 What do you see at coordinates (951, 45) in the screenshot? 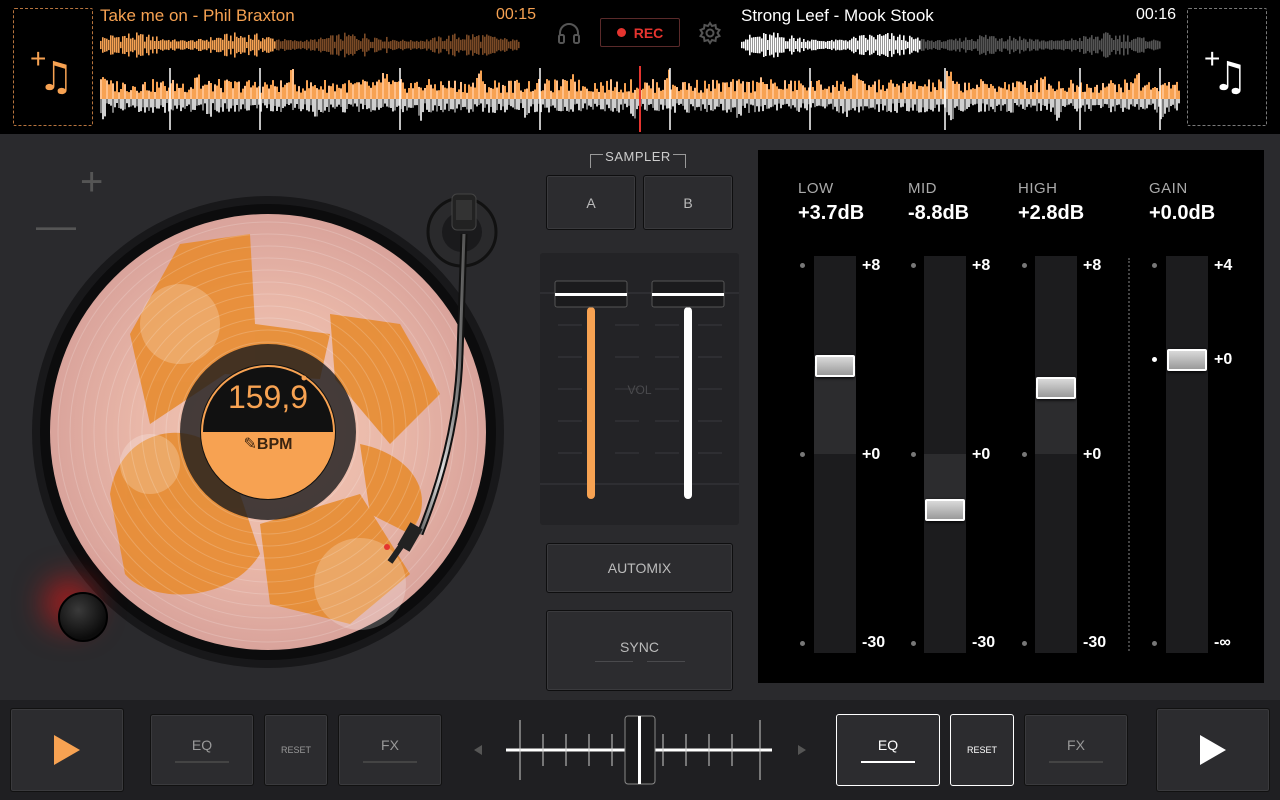
I see `overview-waveform-right` at bounding box center [951, 45].